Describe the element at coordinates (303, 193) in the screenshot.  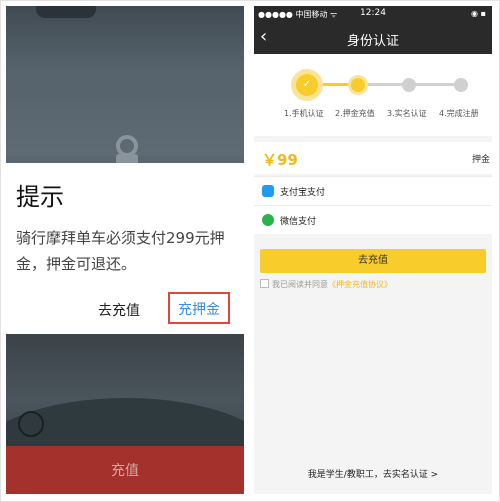
I see `payment-method-label: 支付宝支付` at that location.